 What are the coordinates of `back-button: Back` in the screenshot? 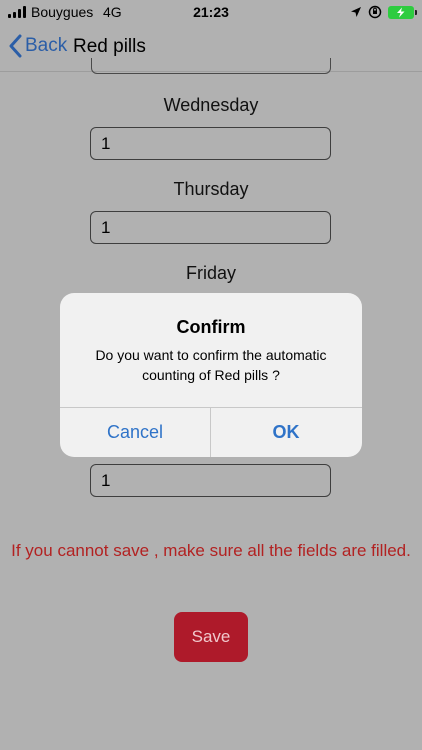 It's located at (37, 46).